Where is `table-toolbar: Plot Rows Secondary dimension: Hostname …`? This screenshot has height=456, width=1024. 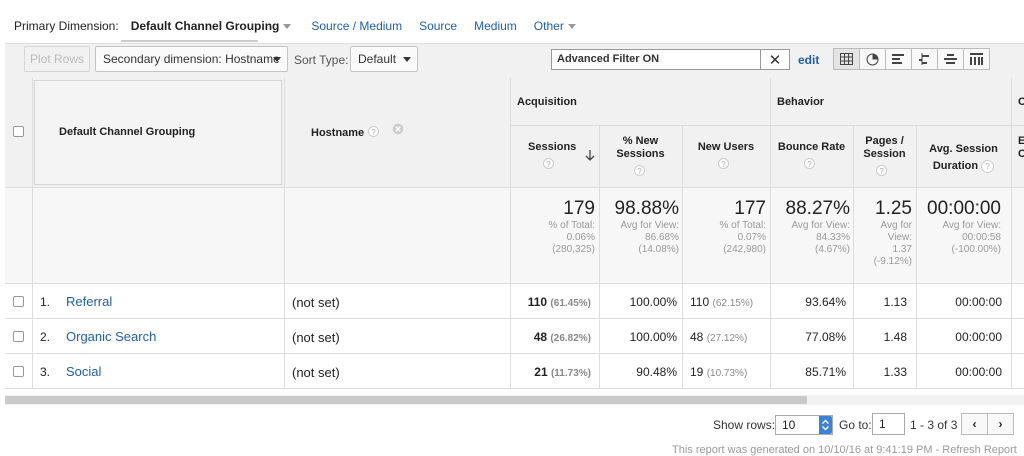 table-toolbar: Plot Rows Secondary dimension: Hostname … is located at coordinates (514, 60).